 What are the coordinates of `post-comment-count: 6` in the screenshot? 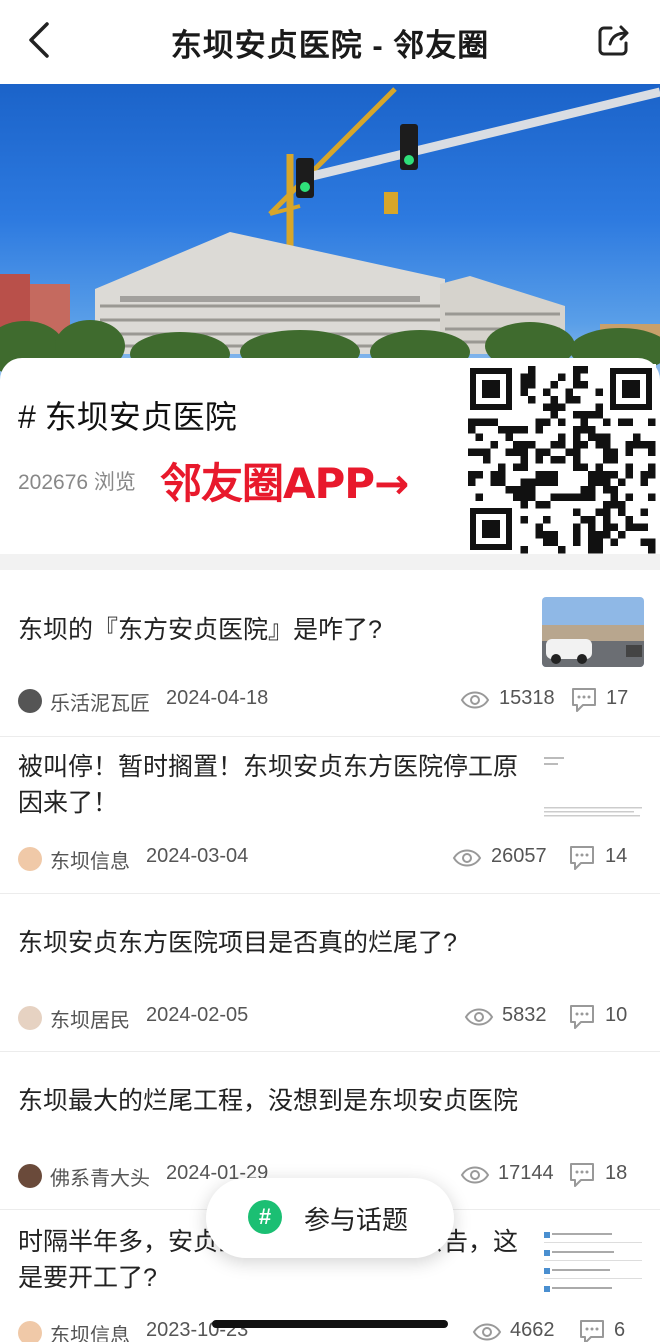 It's located at (620, 1330).